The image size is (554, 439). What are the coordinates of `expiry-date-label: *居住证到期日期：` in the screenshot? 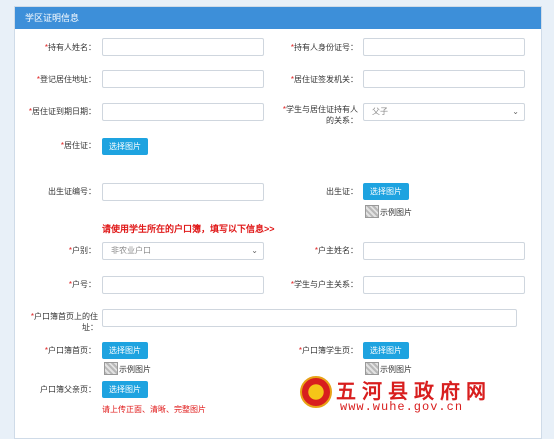 It's located at (62, 111).